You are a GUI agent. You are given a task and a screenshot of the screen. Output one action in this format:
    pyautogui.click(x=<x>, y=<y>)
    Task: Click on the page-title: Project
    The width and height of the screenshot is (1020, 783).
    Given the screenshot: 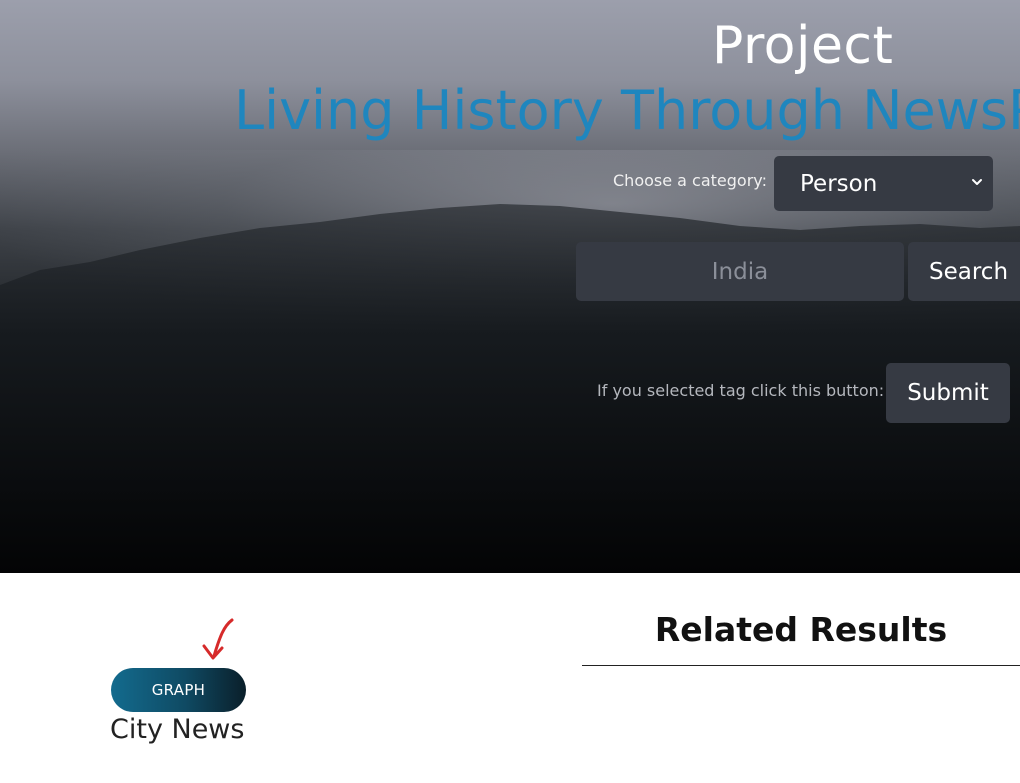 What is the action you would take?
    pyautogui.click(x=803, y=46)
    